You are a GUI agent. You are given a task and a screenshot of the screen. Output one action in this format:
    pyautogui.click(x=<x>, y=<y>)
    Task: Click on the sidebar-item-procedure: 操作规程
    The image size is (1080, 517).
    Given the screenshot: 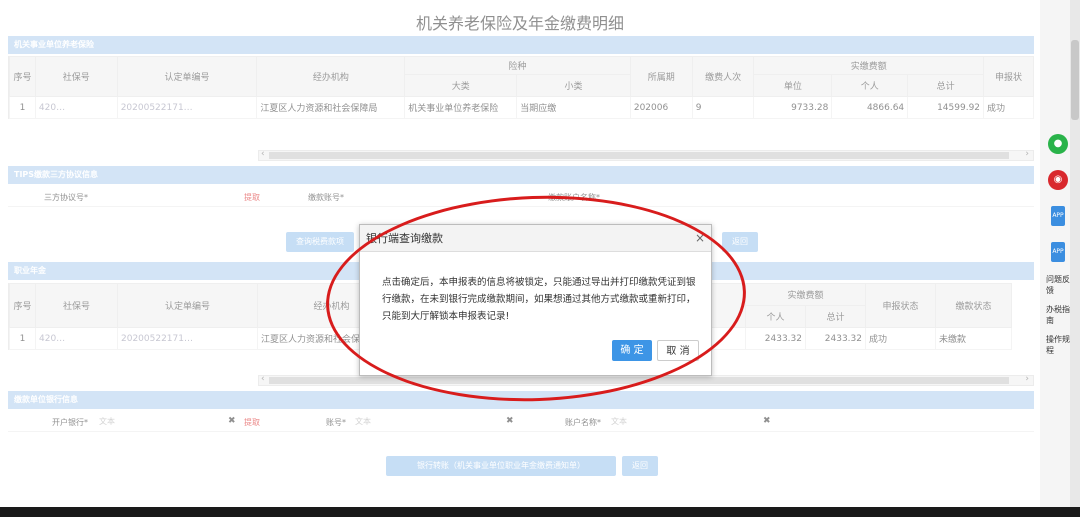 What is the action you would take?
    pyautogui.click(x=1059, y=345)
    